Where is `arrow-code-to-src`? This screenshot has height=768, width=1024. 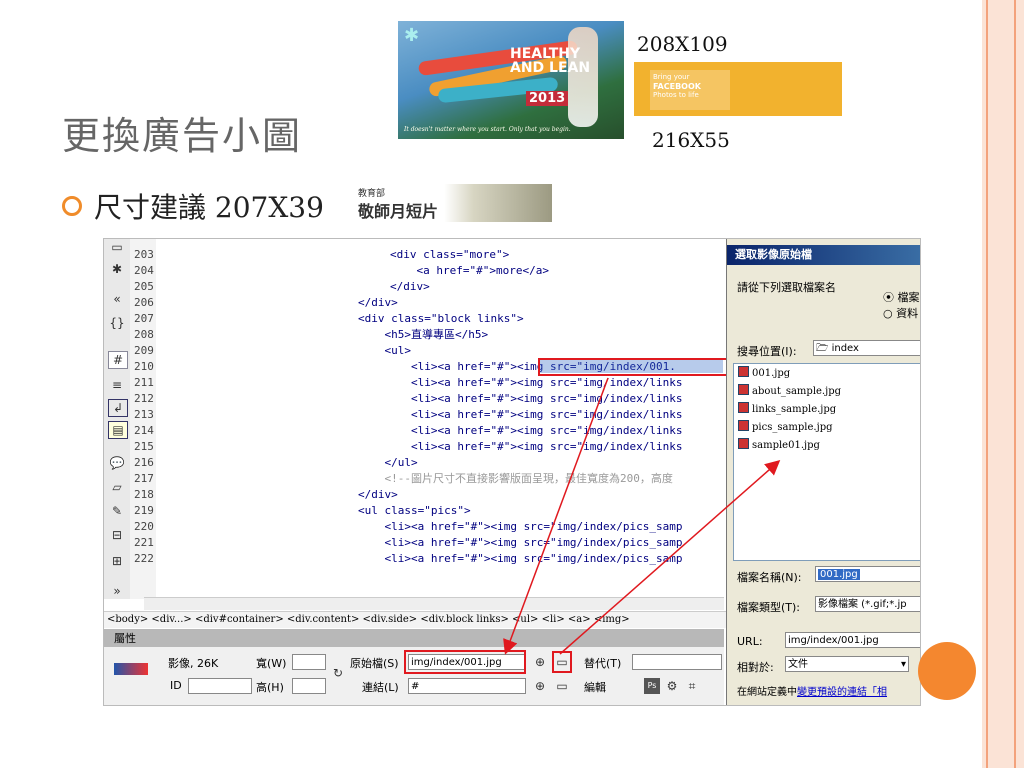
arrow-code-to-src is located at coordinates (556, 516).